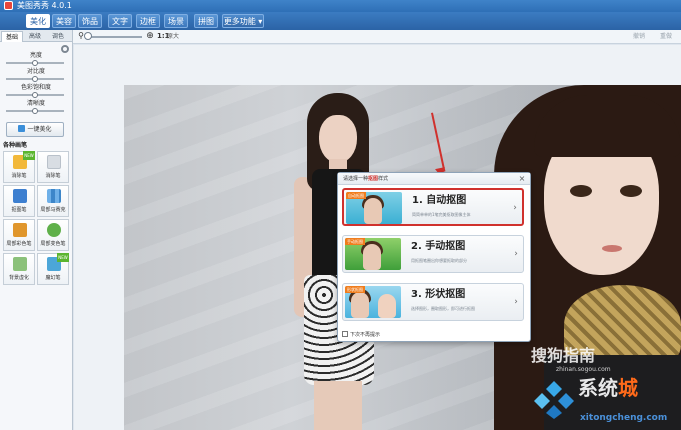  I want to click on tab-text: 文字, so click(120, 21).